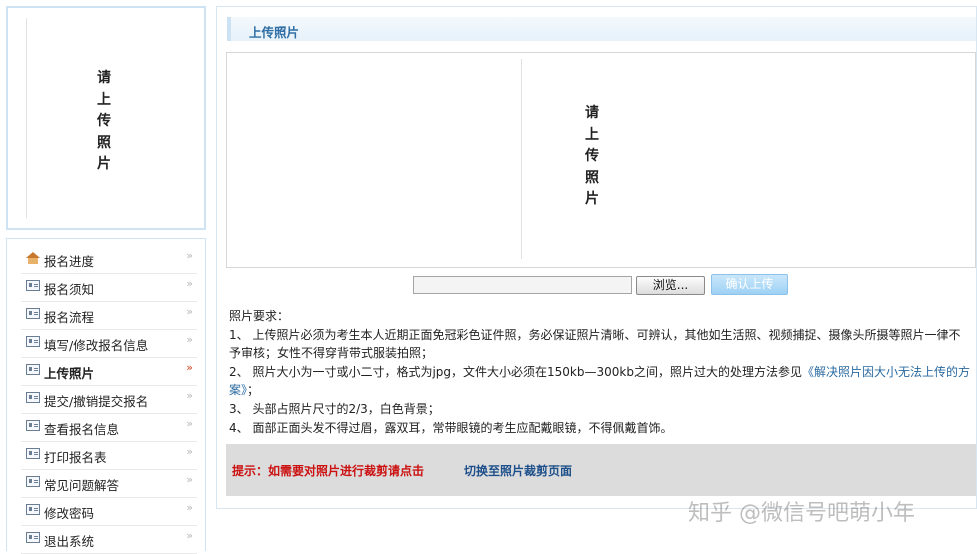 Image resolution: width=977 pixels, height=554 pixels. I want to click on menu-item-view-info: 查看报名信息 », so click(109, 427).